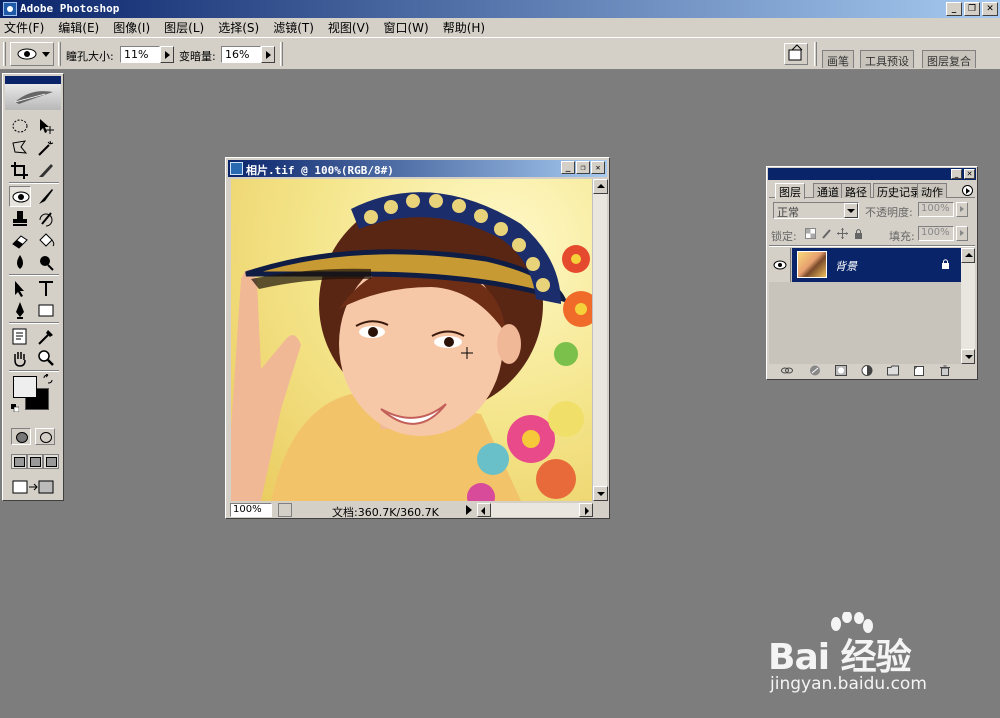 The height and width of the screenshot is (718, 1000). Describe the element at coordinates (285, 510) in the screenshot. I see `status-info-icon` at that location.